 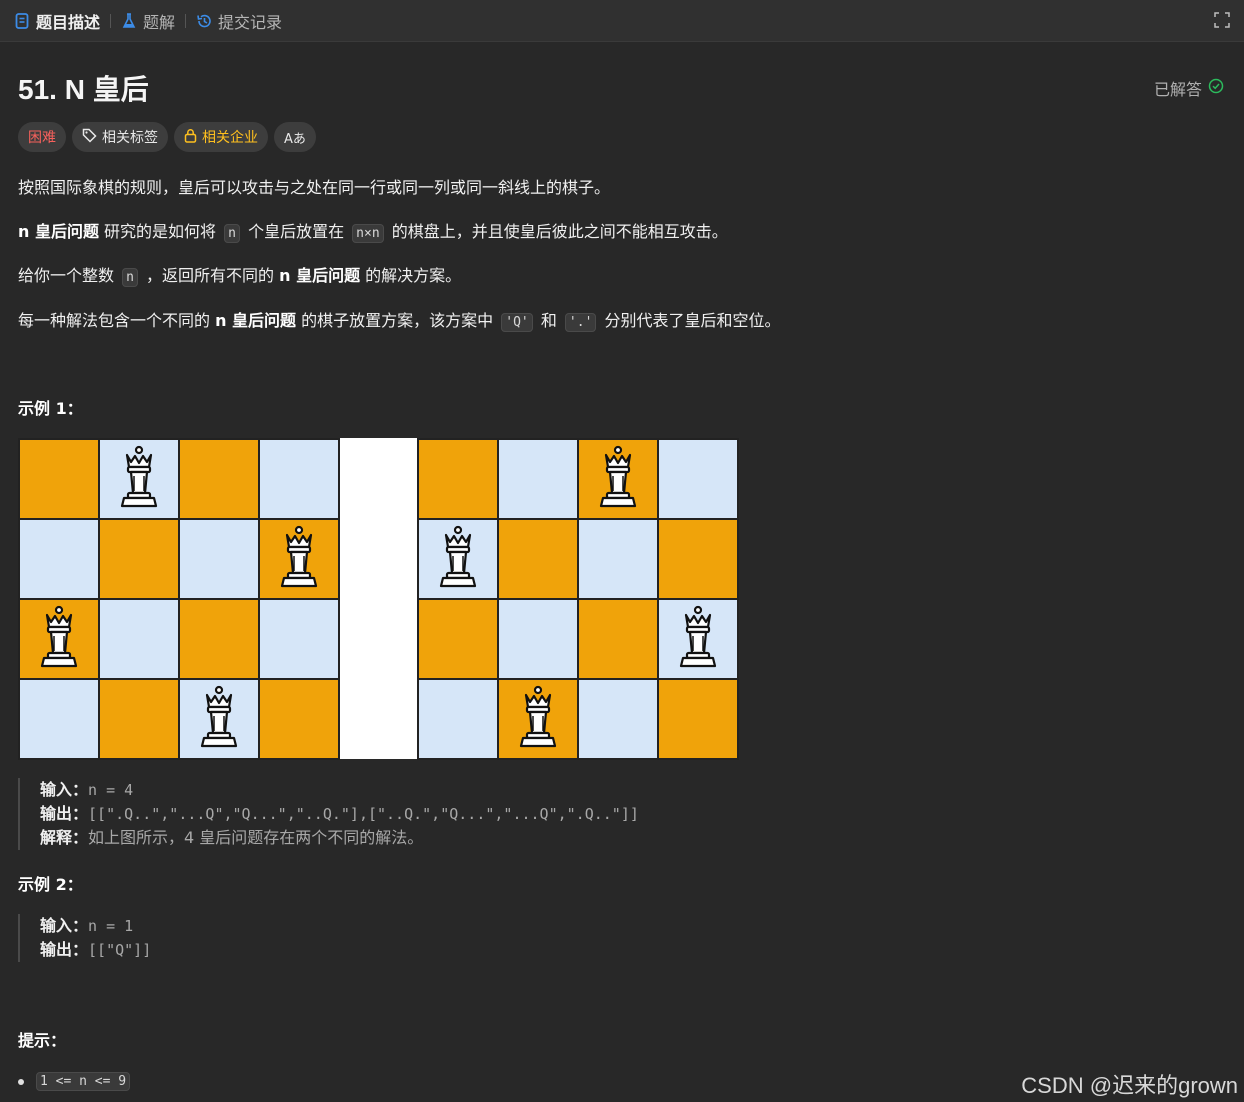 What do you see at coordinates (580, 322) in the screenshot?
I see `inline-code: '.'` at bounding box center [580, 322].